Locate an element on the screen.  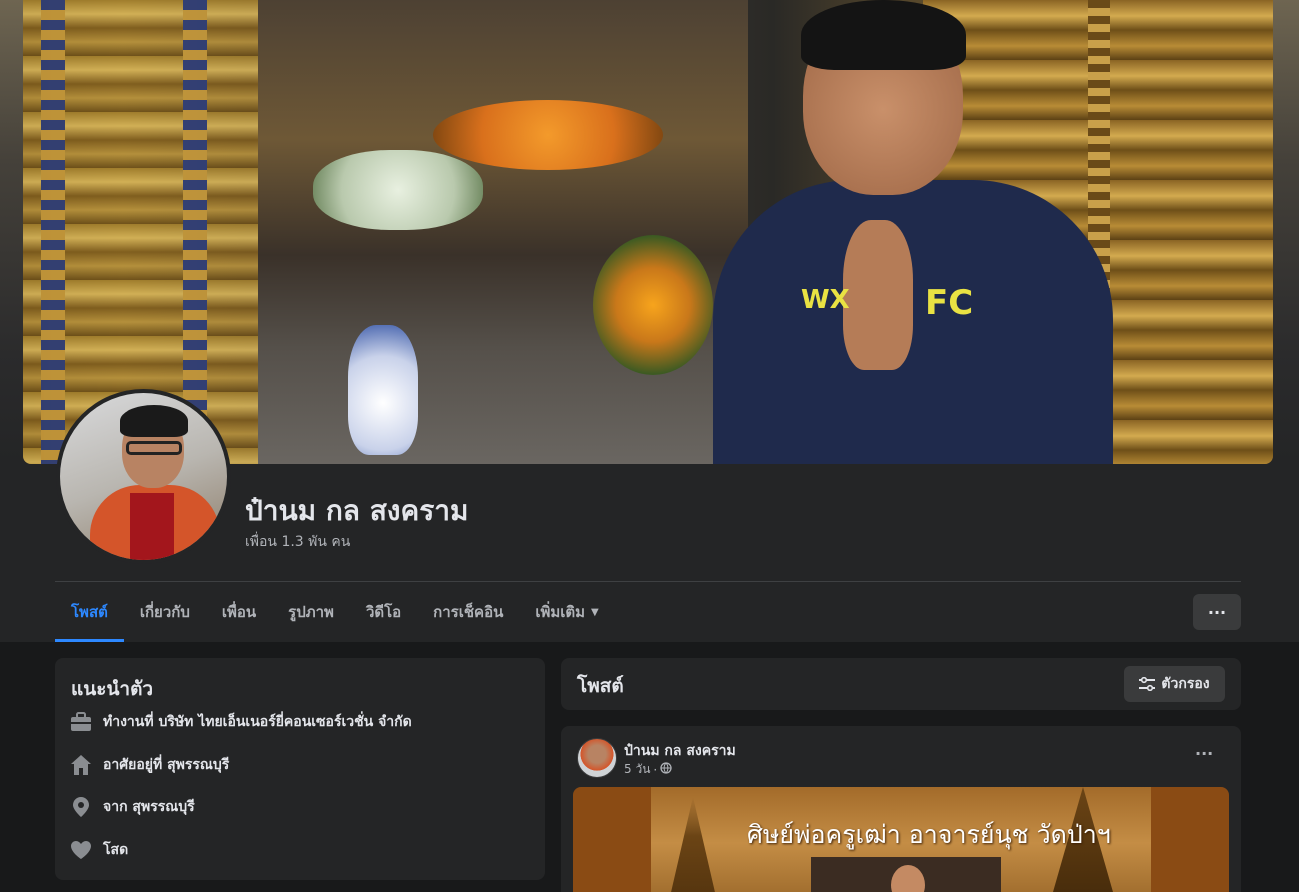
tab-about: เกี่ยวกับ is located at coordinates (165, 612).